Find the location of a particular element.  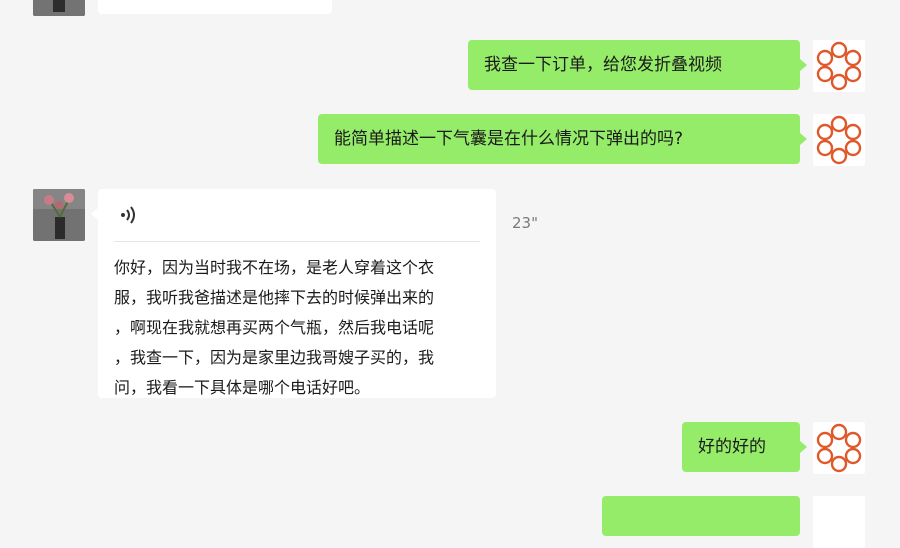

message-text: 能简单描述一下气囊是在什么情况下弹出的吗? is located at coordinates (509, 139).